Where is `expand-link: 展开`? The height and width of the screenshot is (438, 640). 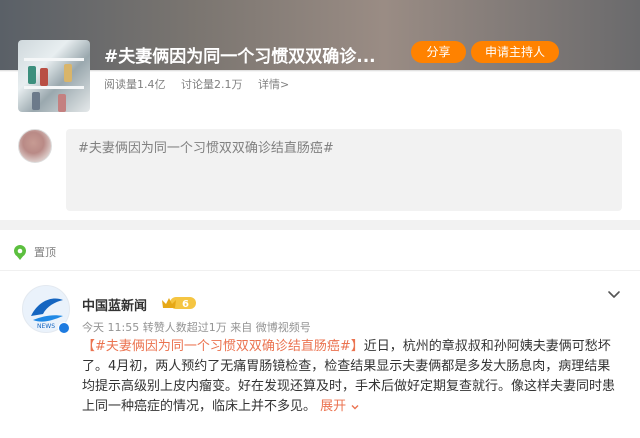
expand-link: 展开 is located at coordinates (340, 406).